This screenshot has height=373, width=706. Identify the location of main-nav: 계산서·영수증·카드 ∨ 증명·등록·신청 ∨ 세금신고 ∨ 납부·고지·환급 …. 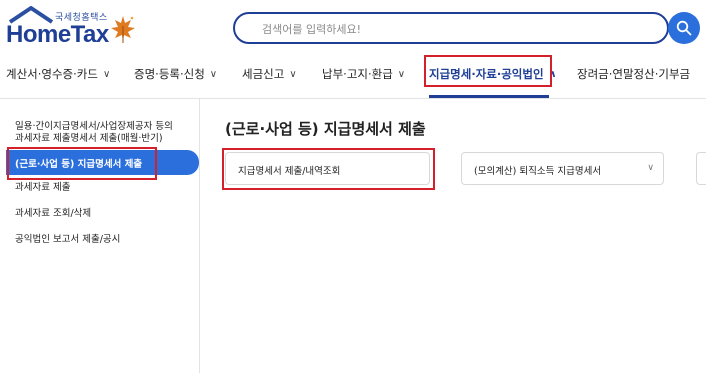
(353, 77).